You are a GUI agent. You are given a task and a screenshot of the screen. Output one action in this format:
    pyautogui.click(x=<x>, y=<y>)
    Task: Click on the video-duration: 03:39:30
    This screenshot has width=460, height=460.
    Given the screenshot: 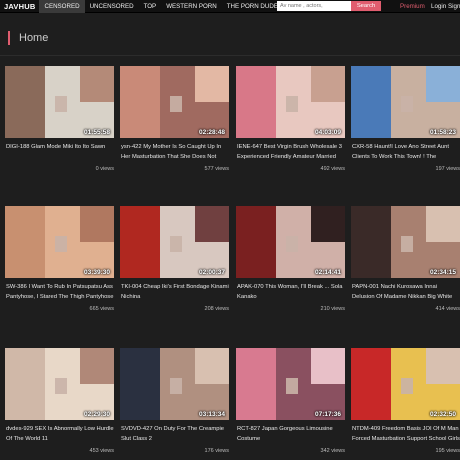 What is the action you would take?
    pyautogui.click(x=96, y=272)
    